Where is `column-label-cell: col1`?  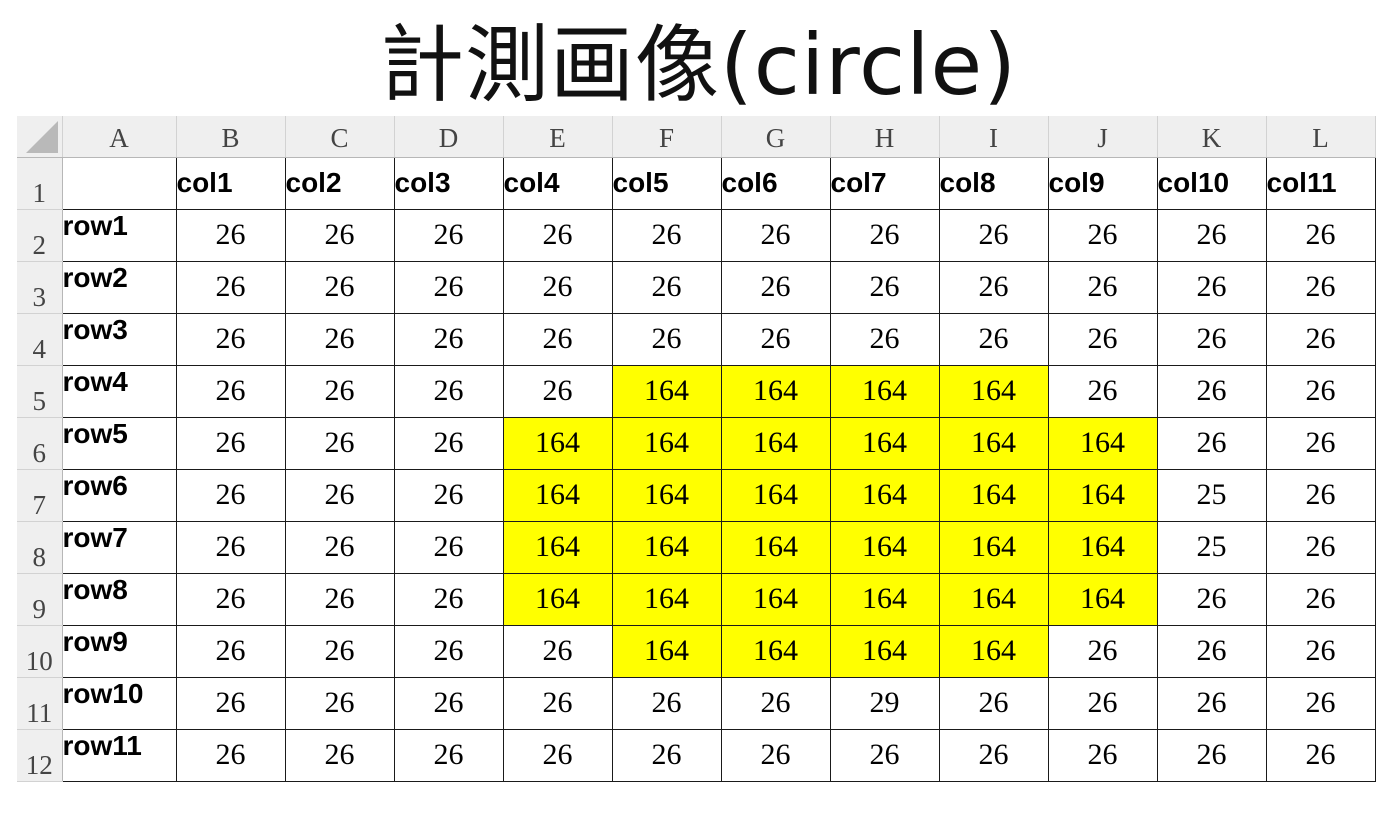 column-label-cell: col1 is located at coordinates (230, 183).